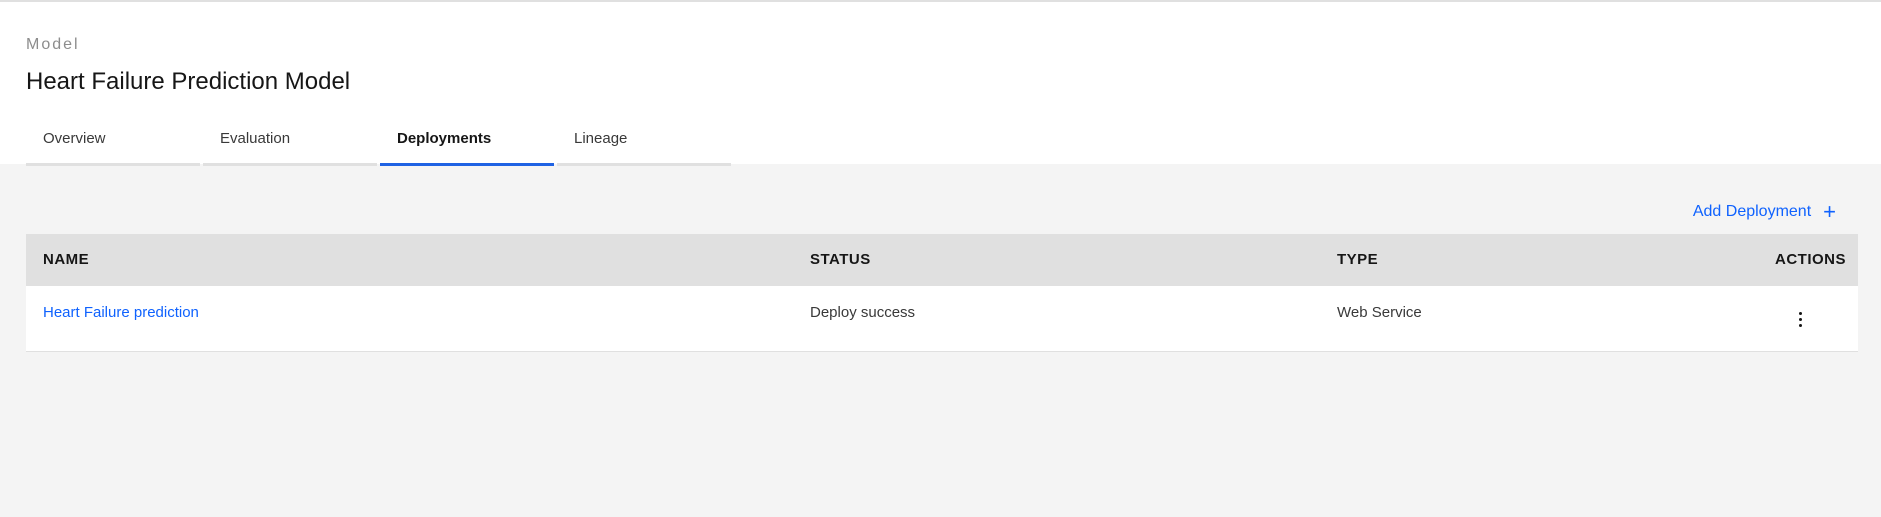 The height and width of the screenshot is (517, 1881). Describe the element at coordinates (644, 143) in the screenshot. I see `tab-lineage: Lineage` at that location.